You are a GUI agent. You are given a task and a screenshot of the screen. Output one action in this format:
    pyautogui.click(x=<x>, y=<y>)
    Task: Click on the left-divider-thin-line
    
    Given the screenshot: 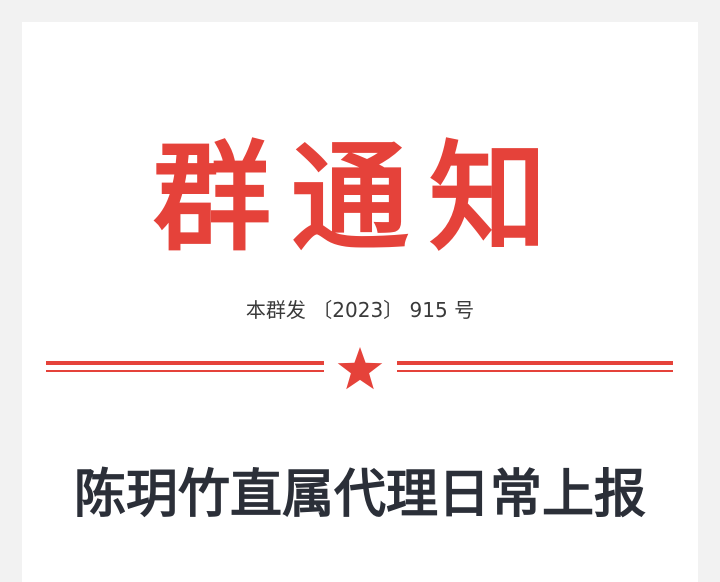 What is the action you would take?
    pyautogui.click(x=185, y=371)
    